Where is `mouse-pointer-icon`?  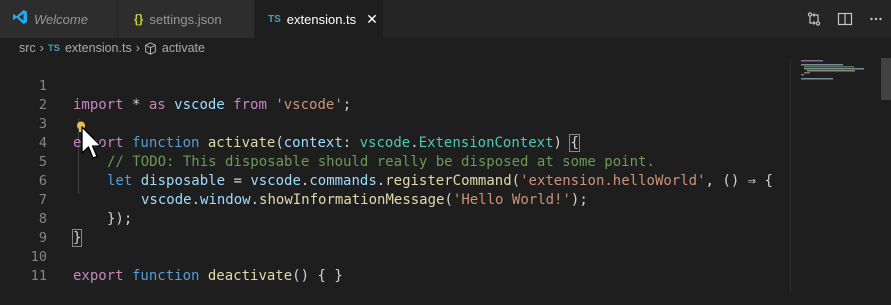
mouse-pointer-icon is located at coordinates (92, 145).